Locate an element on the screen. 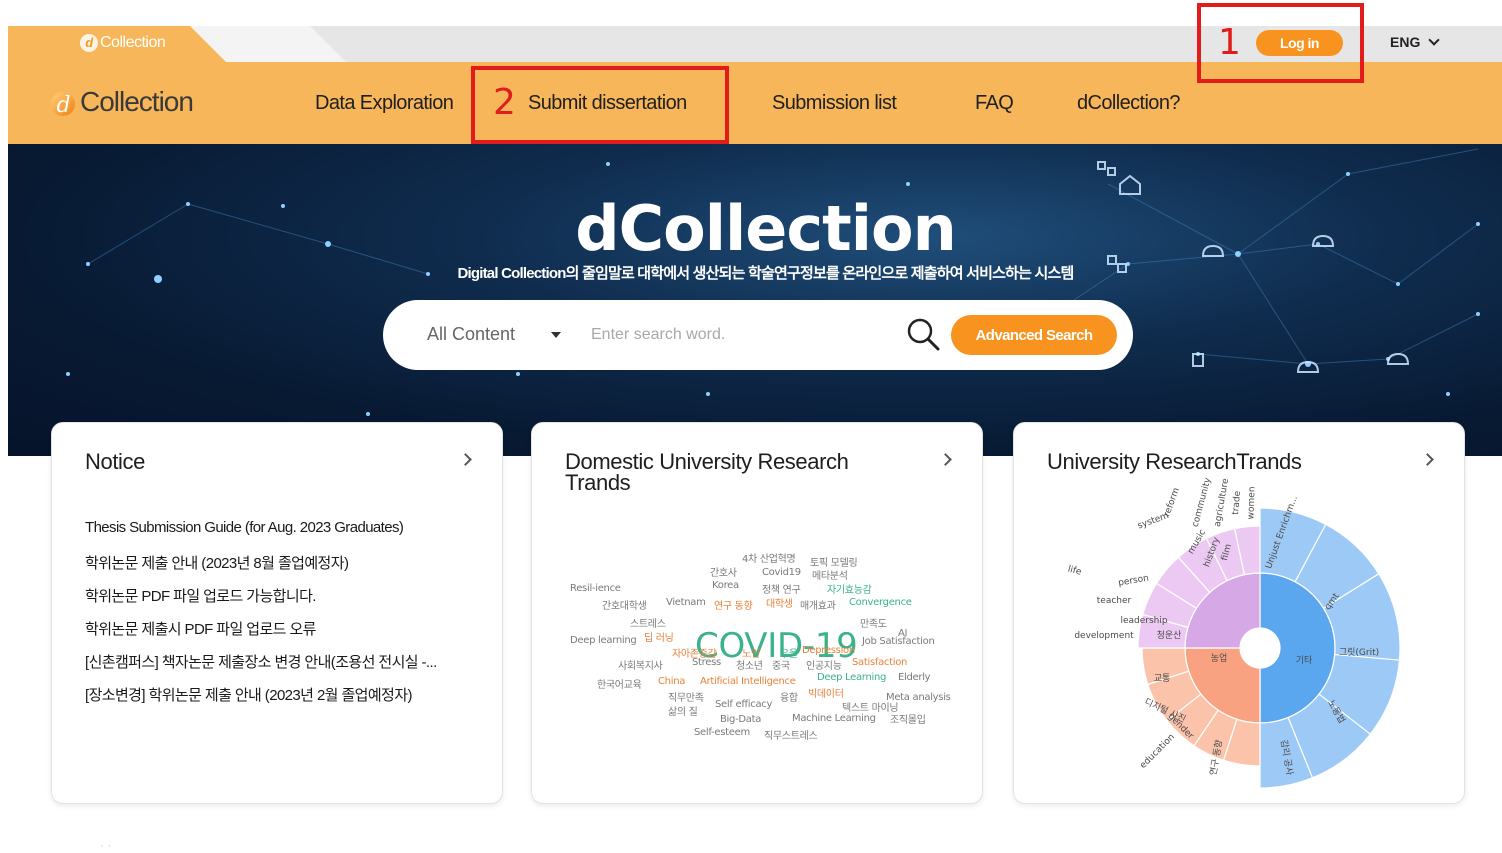  word-cloud-keyword: 직무스트레스 is located at coordinates (791, 734).